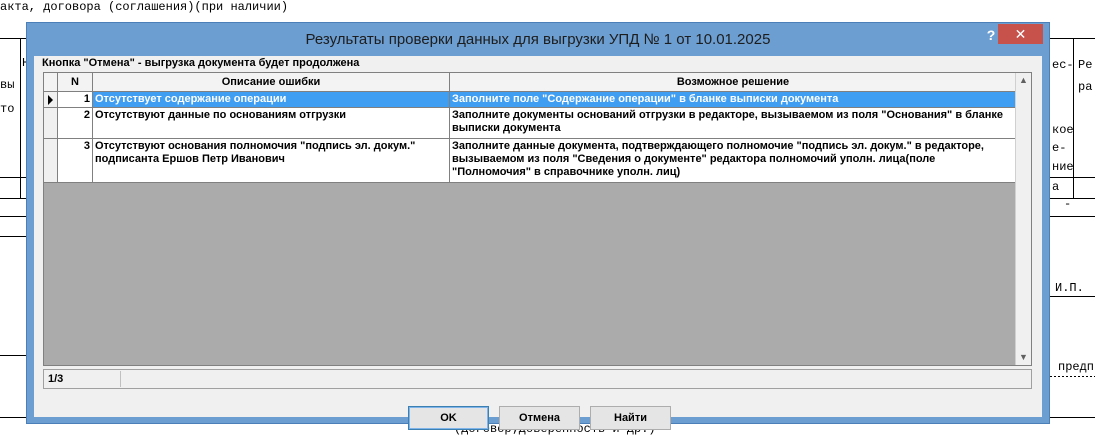  What do you see at coordinates (83, 379) in the screenshot?
I see `record-counter: 1/3` at bounding box center [83, 379].